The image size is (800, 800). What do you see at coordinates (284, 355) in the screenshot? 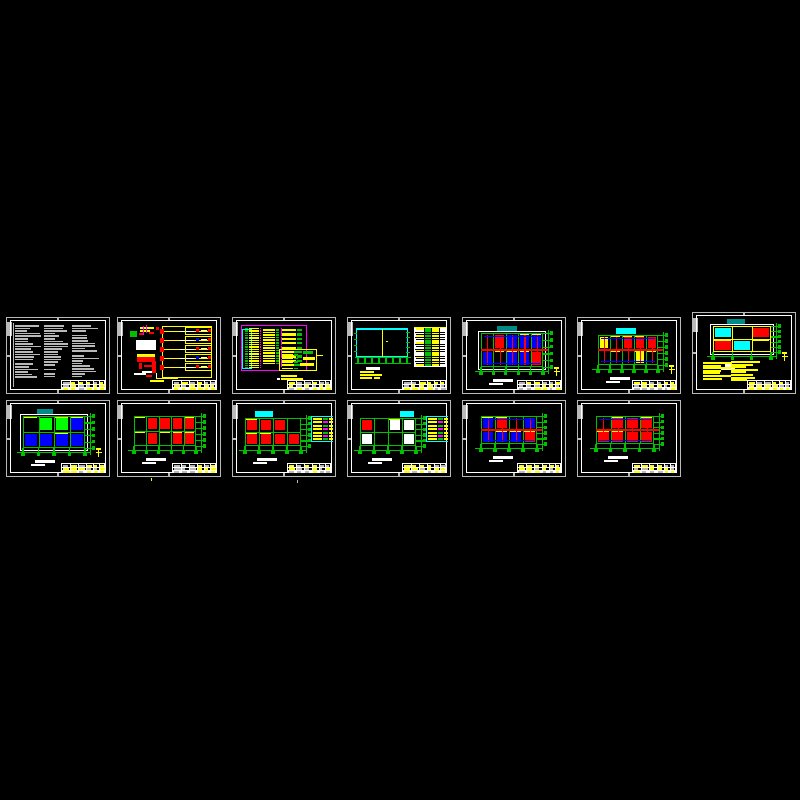
I see `panel-schedule-sheet` at bounding box center [284, 355].